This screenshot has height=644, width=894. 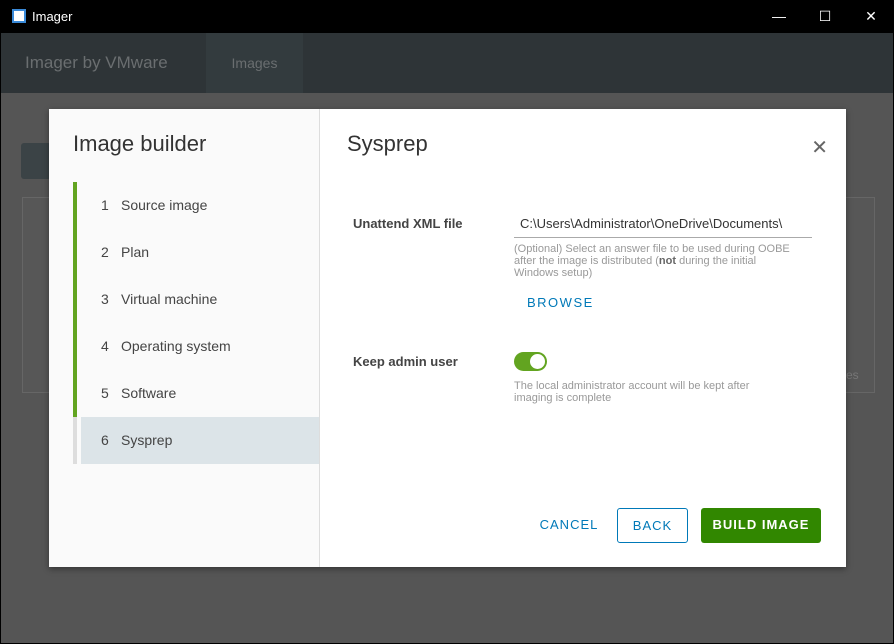 I want to click on window-title: Imager, so click(x=52, y=16).